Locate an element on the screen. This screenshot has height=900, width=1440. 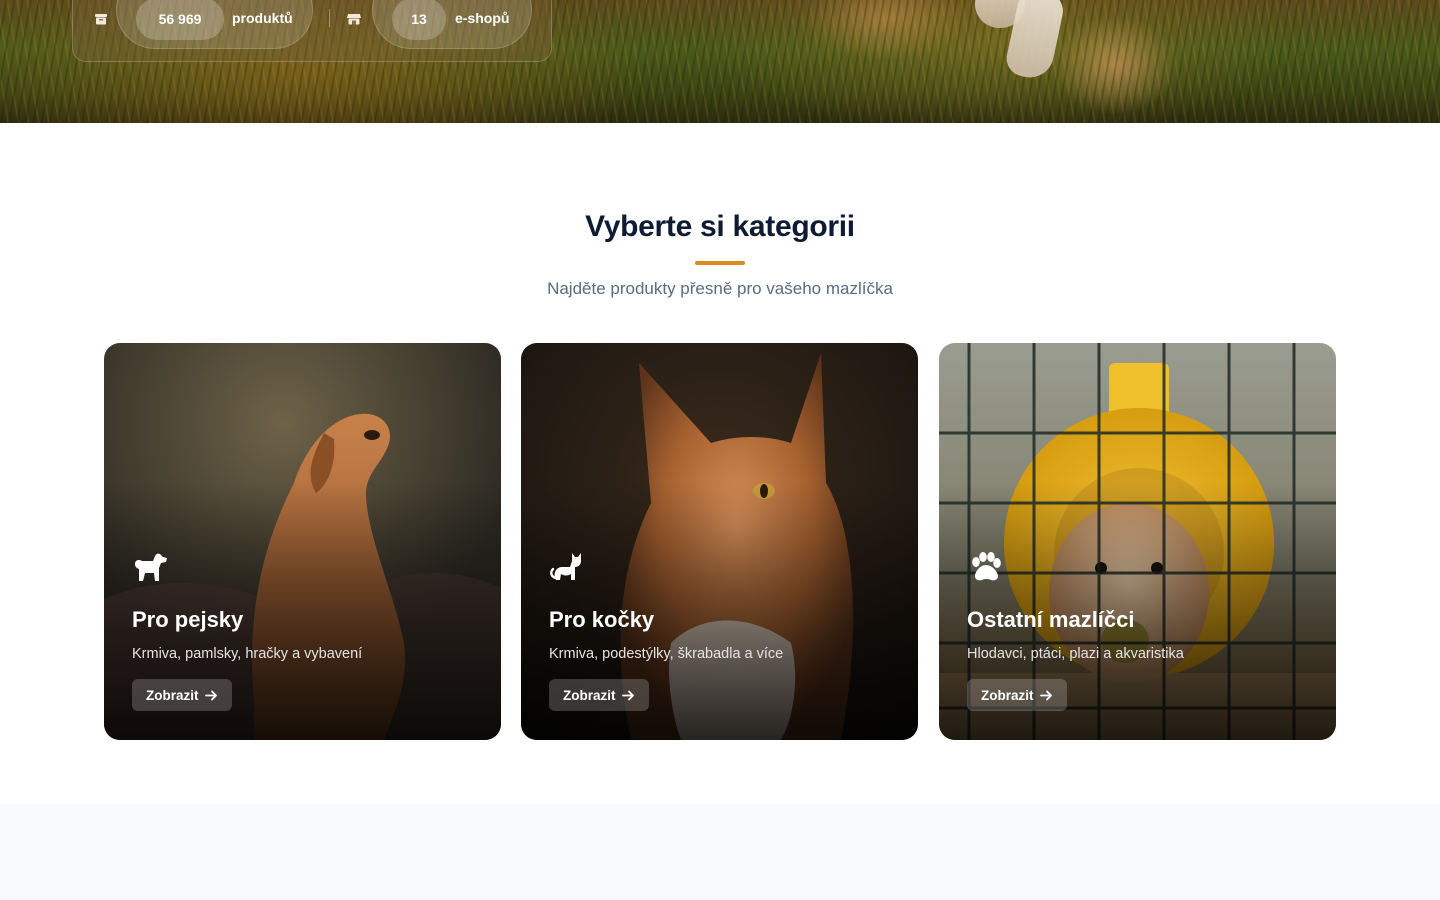
hero-banner: 56 969 produktů 13 e-shopů is located at coordinates (720, 61).